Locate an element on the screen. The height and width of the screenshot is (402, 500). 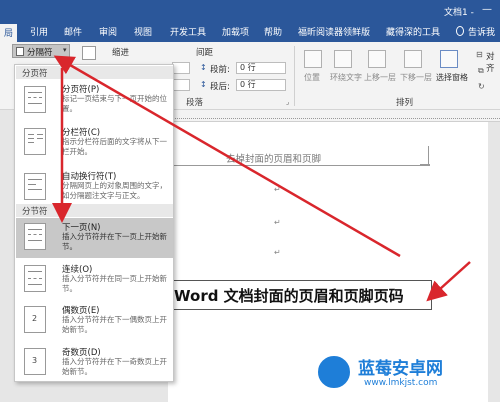
hyphenation-icon is located at coordinates (89, 53).